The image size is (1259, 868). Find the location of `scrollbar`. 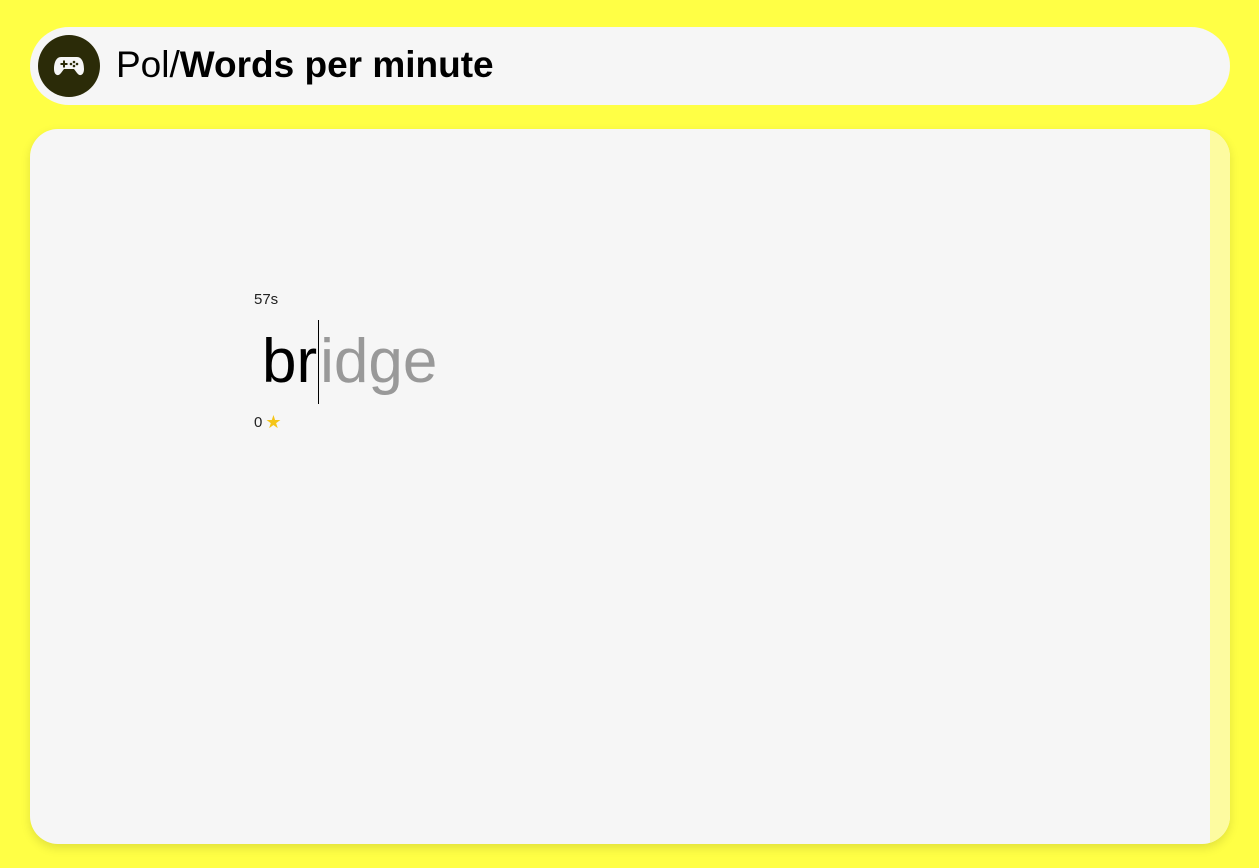

scrollbar is located at coordinates (1220, 486).